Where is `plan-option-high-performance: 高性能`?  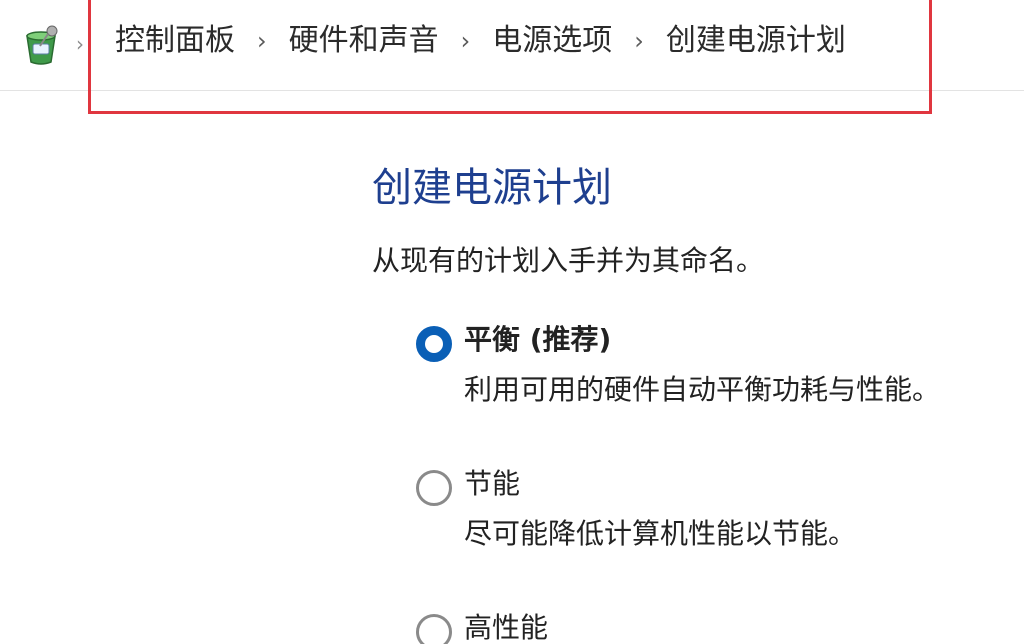 plan-option-high-performance: 高性能 is located at coordinates (716, 625).